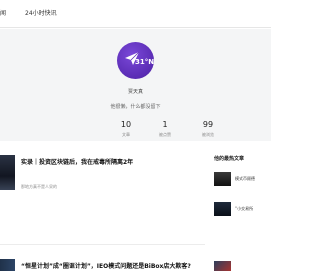  I want to click on sidebar-heading: 他的最热文章, so click(229, 159).